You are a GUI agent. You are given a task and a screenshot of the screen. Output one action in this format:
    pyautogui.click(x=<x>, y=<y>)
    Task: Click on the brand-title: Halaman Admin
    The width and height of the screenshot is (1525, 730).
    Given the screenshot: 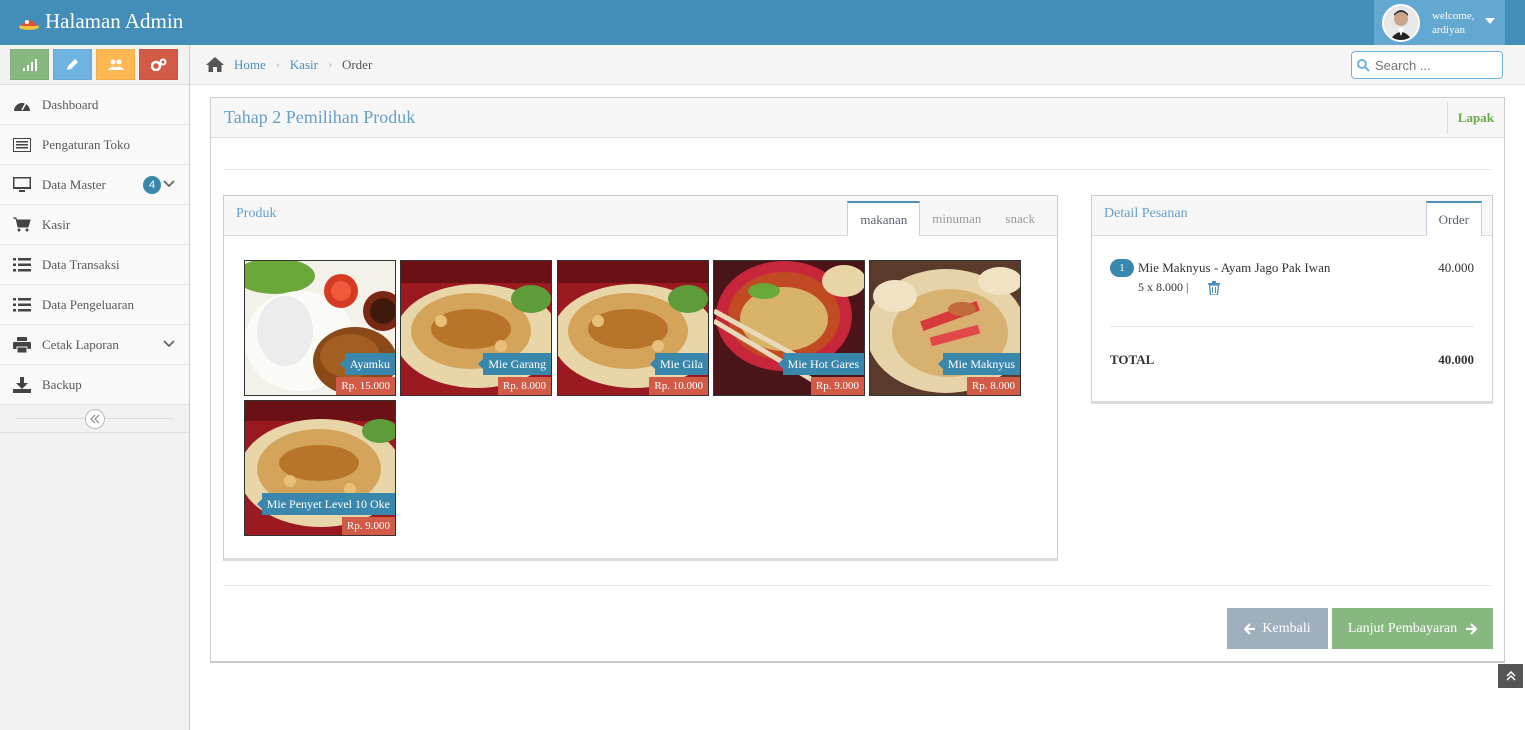 What is the action you would take?
    pyautogui.click(x=114, y=21)
    